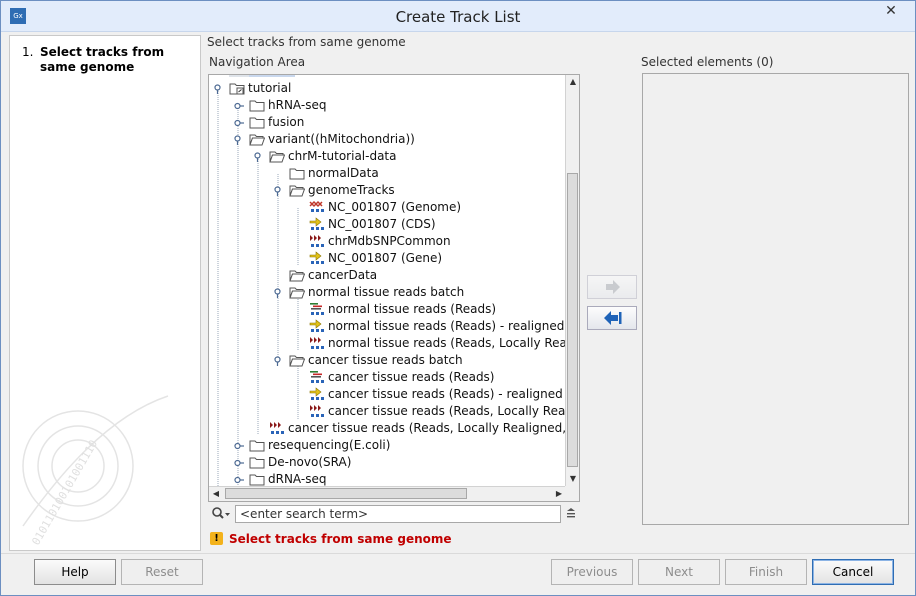 The height and width of the screenshot is (596, 916). Describe the element at coordinates (334, 173) in the screenshot. I see `tree-item: normalData` at that location.